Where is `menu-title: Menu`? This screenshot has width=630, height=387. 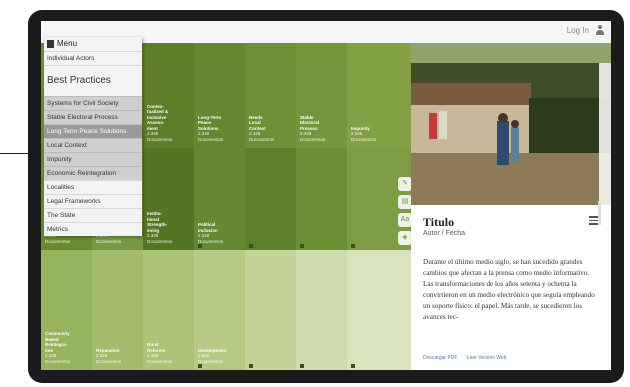 menu-title: Menu is located at coordinates (67, 43).